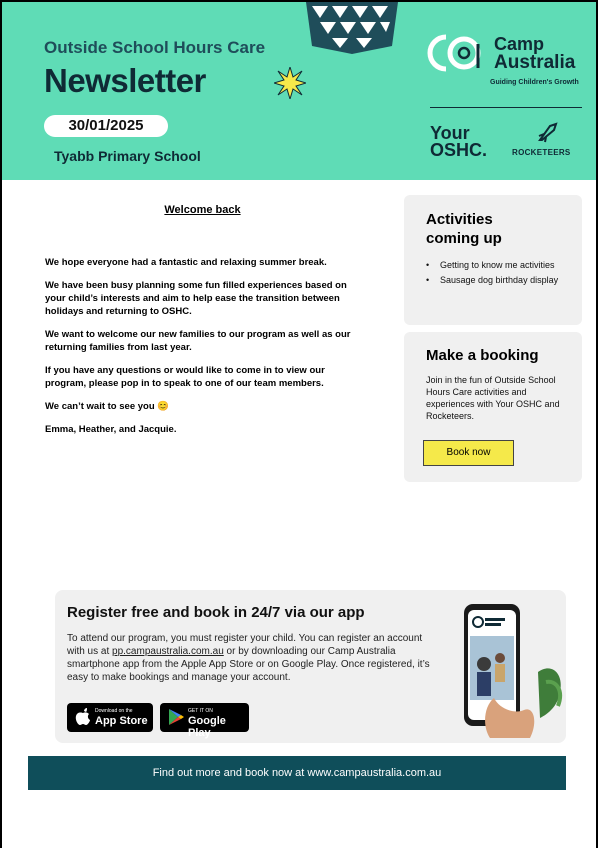 This screenshot has height=848, width=600. What do you see at coordinates (202, 210) in the screenshot?
I see `welcome-title: Welcome back` at bounding box center [202, 210].